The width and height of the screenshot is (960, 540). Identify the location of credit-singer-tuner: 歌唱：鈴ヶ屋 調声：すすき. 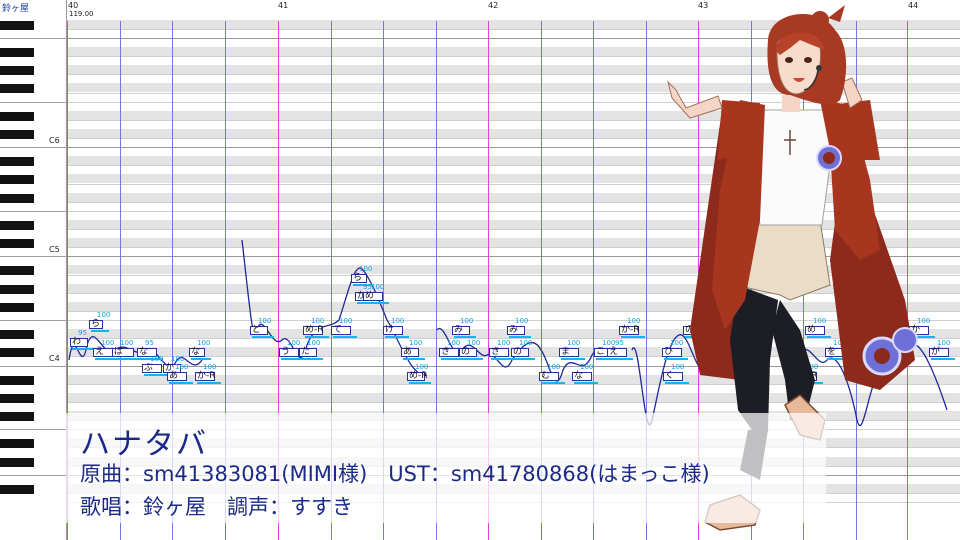
(216, 507).